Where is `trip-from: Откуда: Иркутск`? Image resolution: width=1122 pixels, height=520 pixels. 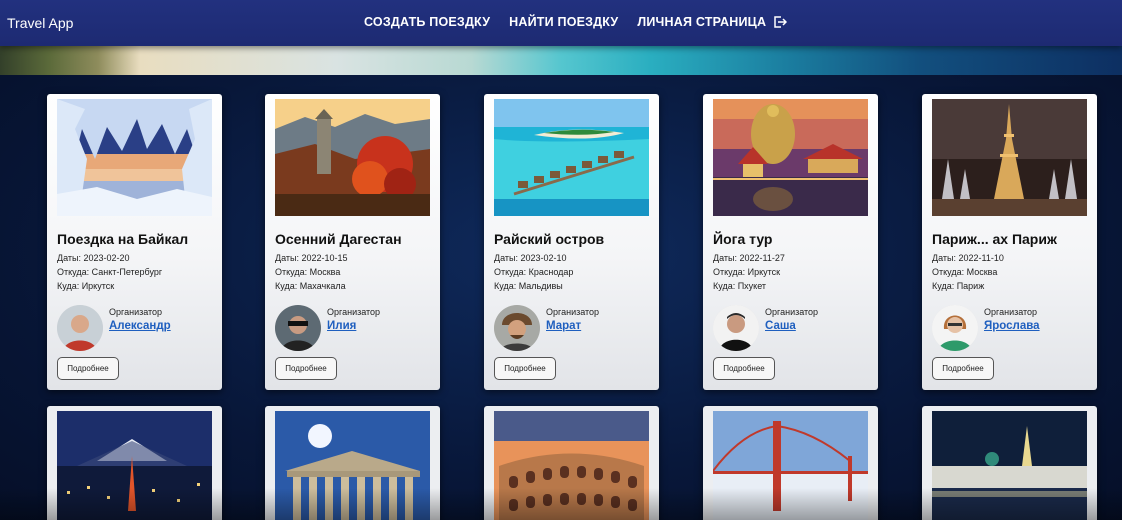 trip-from: Откуда: Иркутск is located at coordinates (747, 272).